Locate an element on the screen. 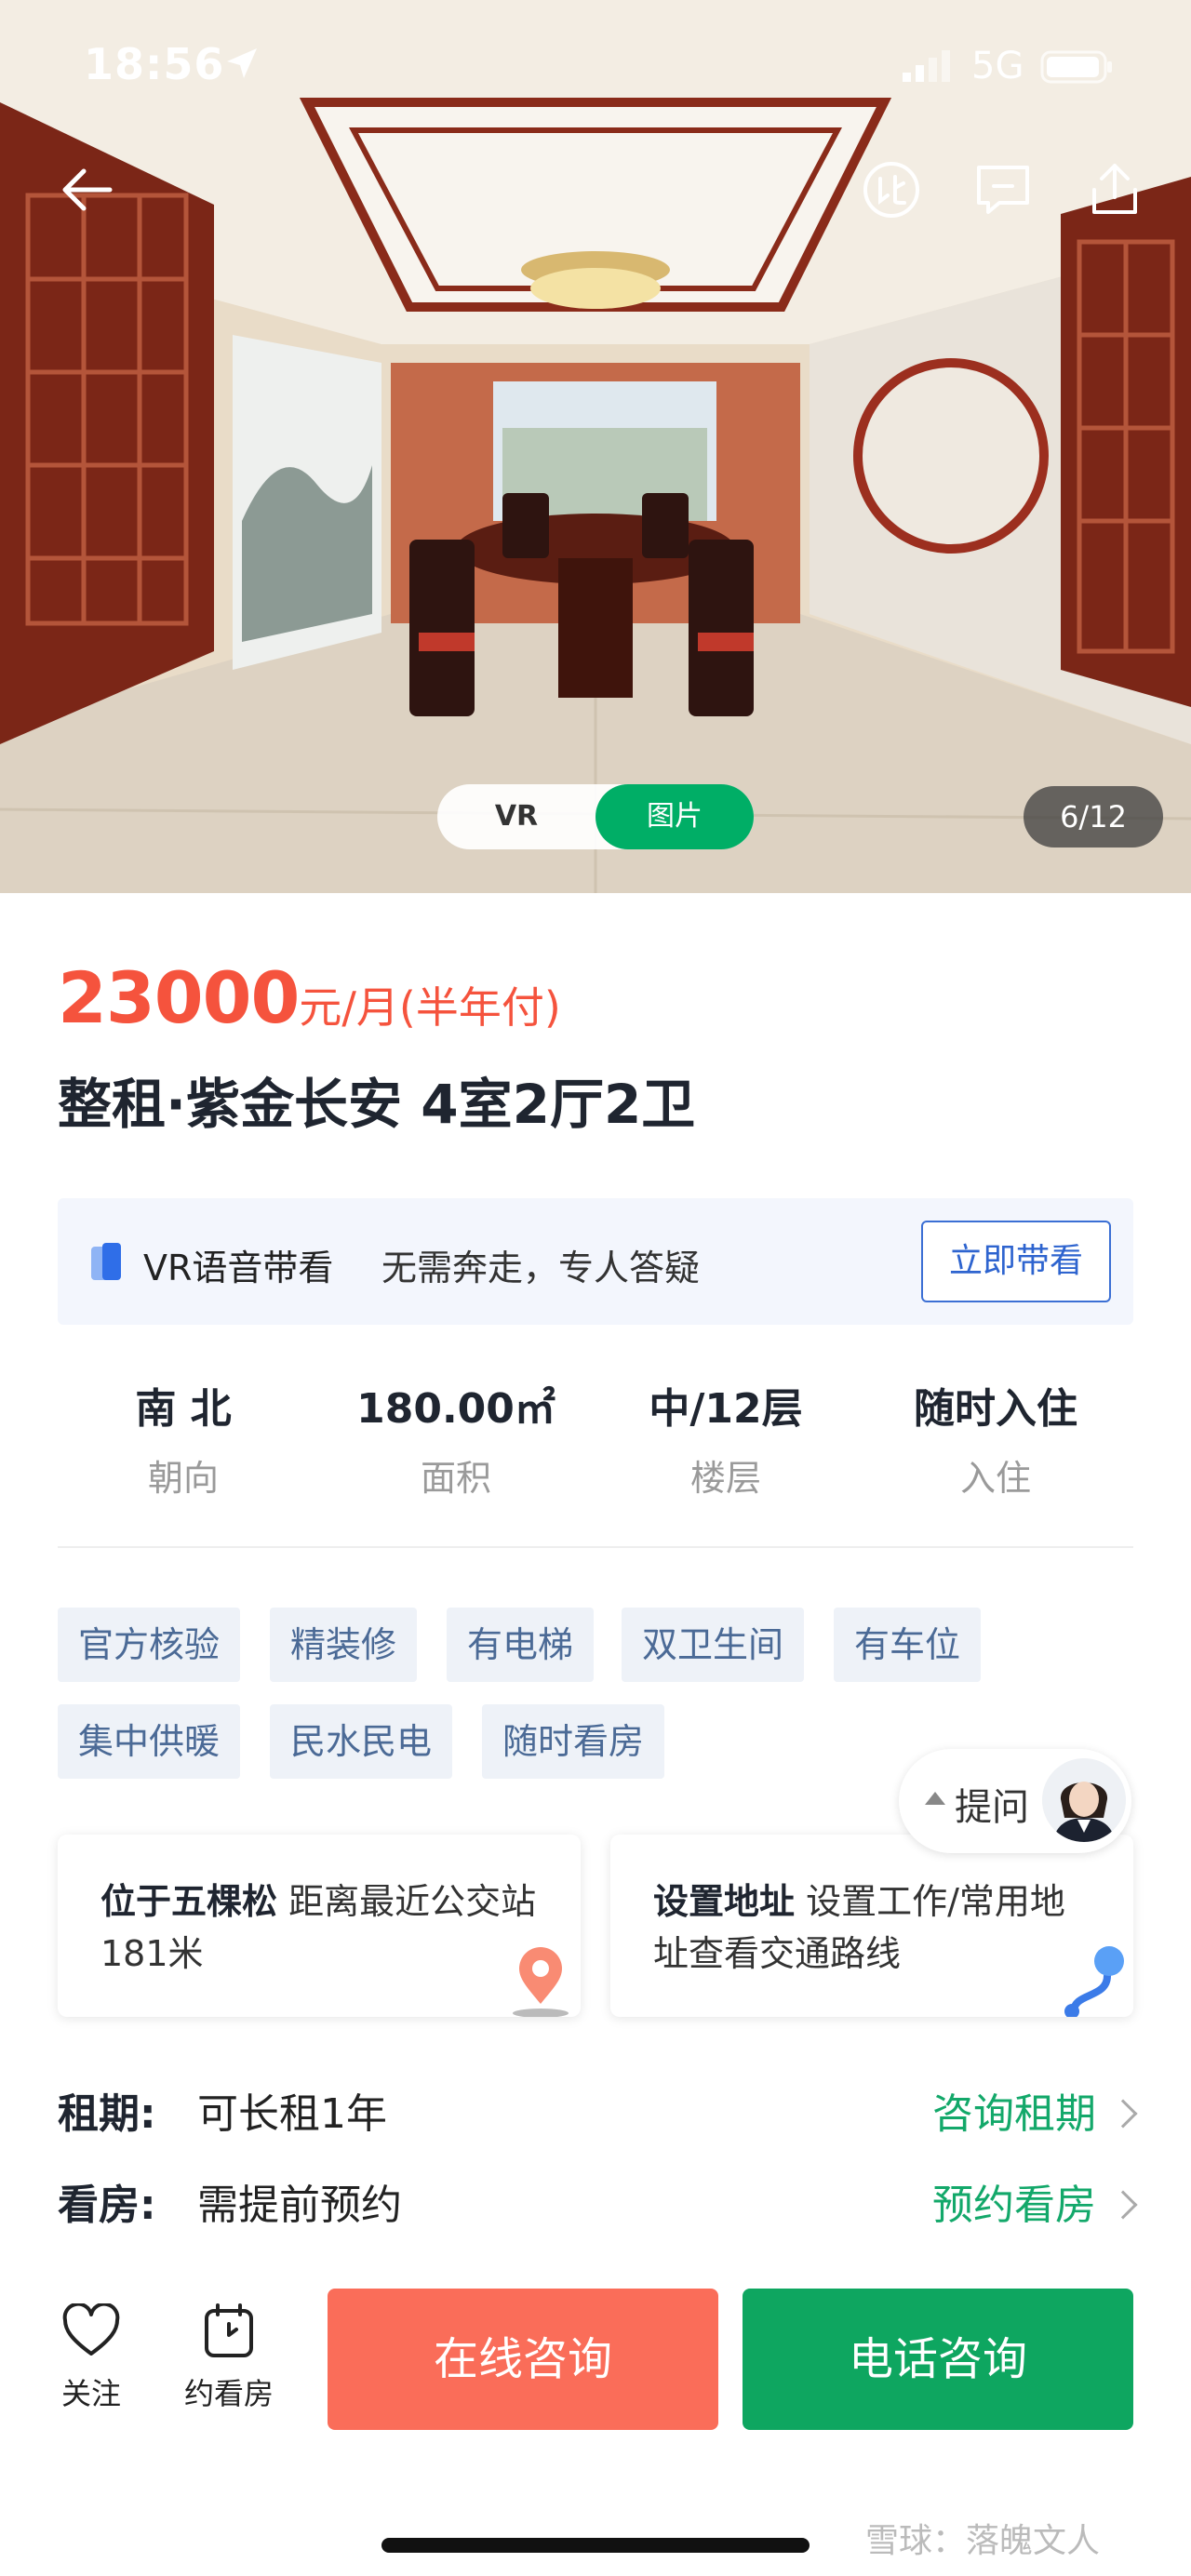 The height and width of the screenshot is (2576, 1191). home-indicator is located at coordinates (595, 2545).